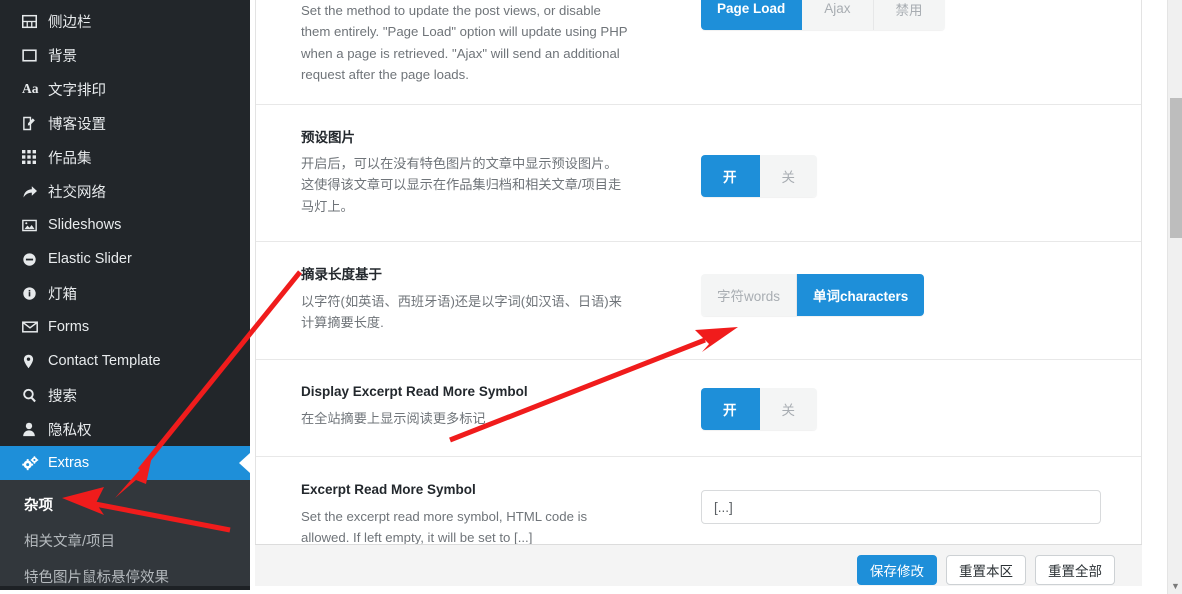 The width and height of the screenshot is (1182, 594). What do you see at coordinates (125, 89) in the screenshot?
I see `sidebar-item-typography: Aa 文字排印` at bounding box center [125, 89].